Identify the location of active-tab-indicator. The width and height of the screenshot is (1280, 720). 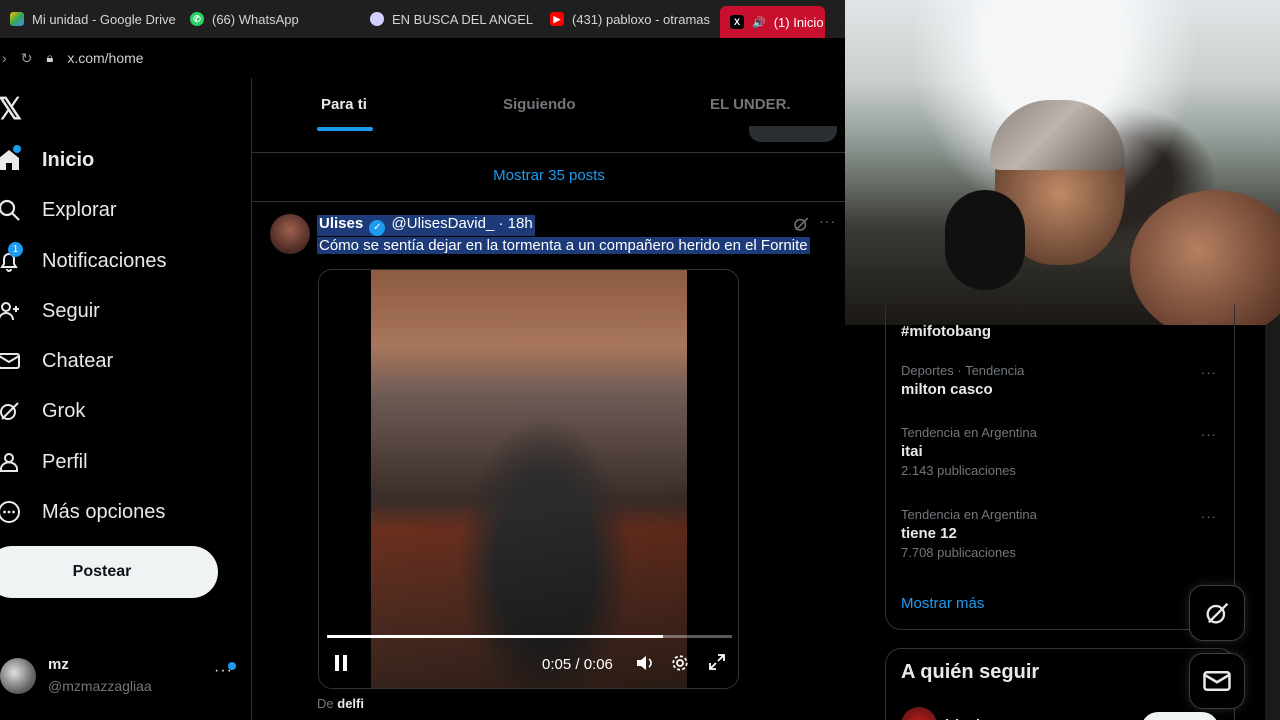
(345, 129).